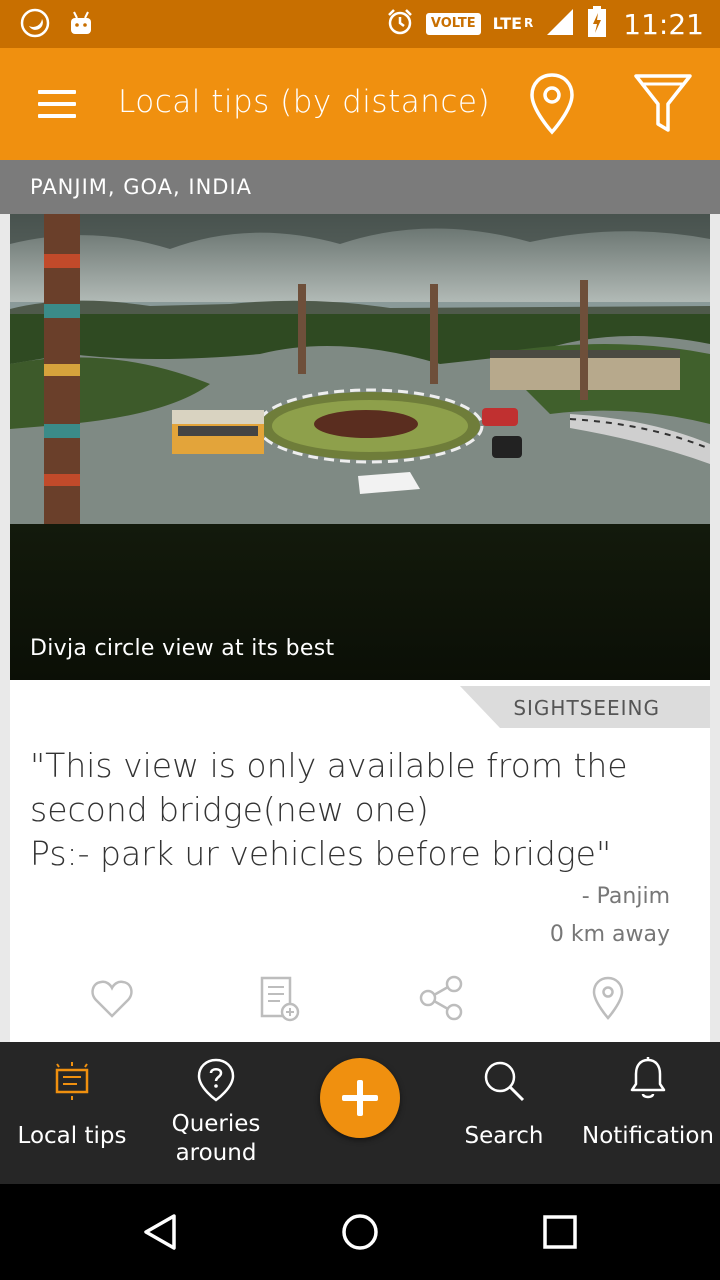 Image resolution: width=720 pixels, height=1280 pixels. What do you see at coordinates (304, 102) in the screenshot?
I see `page-title: Local tips (by distance)` at bounding box center [304, 102].